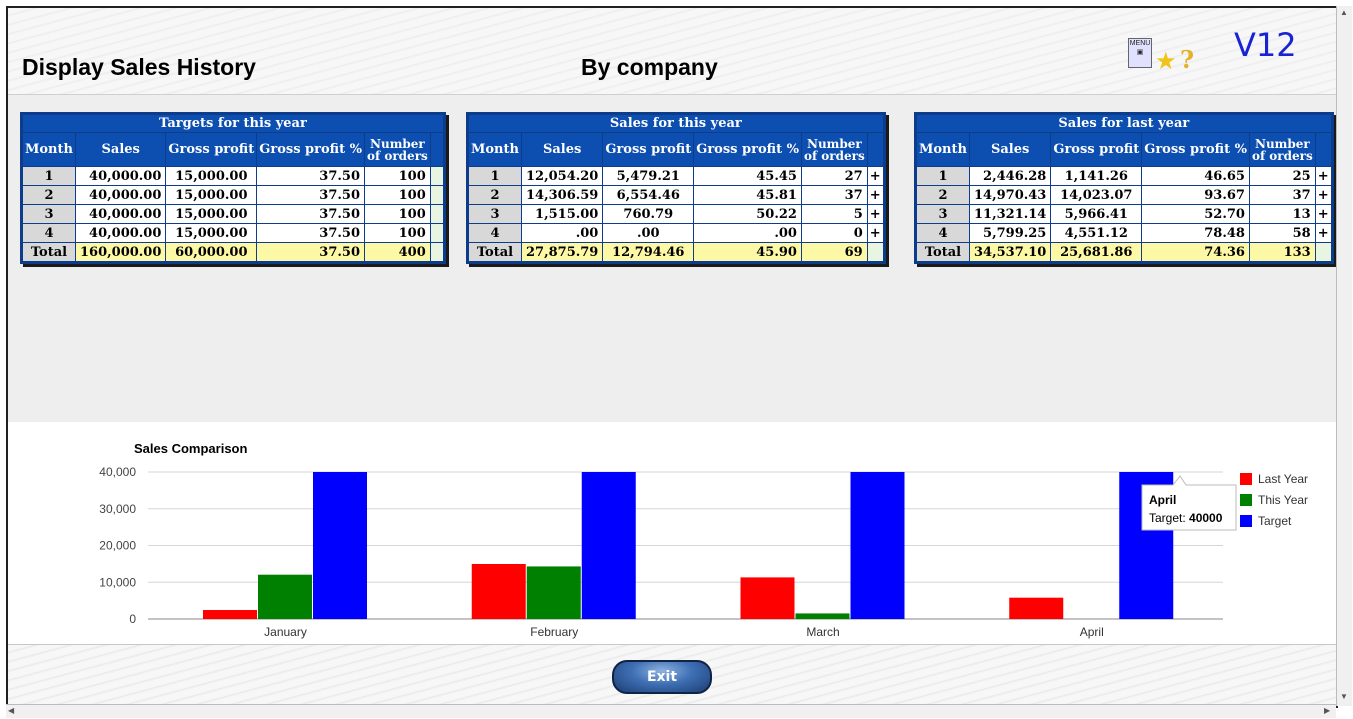 This screenshot has height=719, width=1353. What do you see at coordinates (1283, 479) in the screenshot?
I see `legend-label: Last Year` at bounding box center [1283, 479].